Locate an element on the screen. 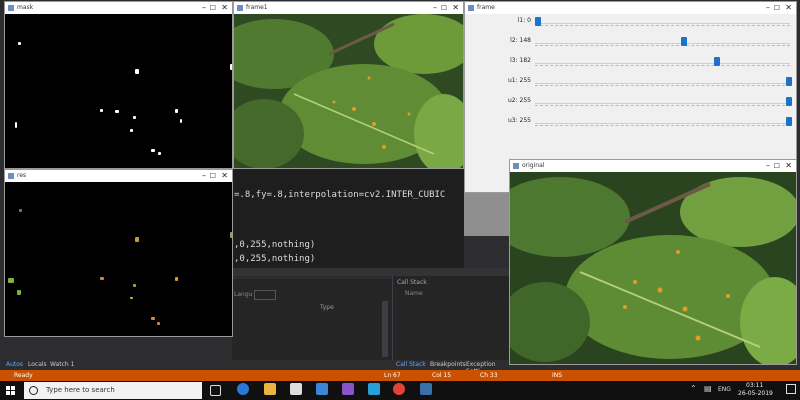  mask-window: mask – ☐ ✕ is located at coordinates (118, 85).